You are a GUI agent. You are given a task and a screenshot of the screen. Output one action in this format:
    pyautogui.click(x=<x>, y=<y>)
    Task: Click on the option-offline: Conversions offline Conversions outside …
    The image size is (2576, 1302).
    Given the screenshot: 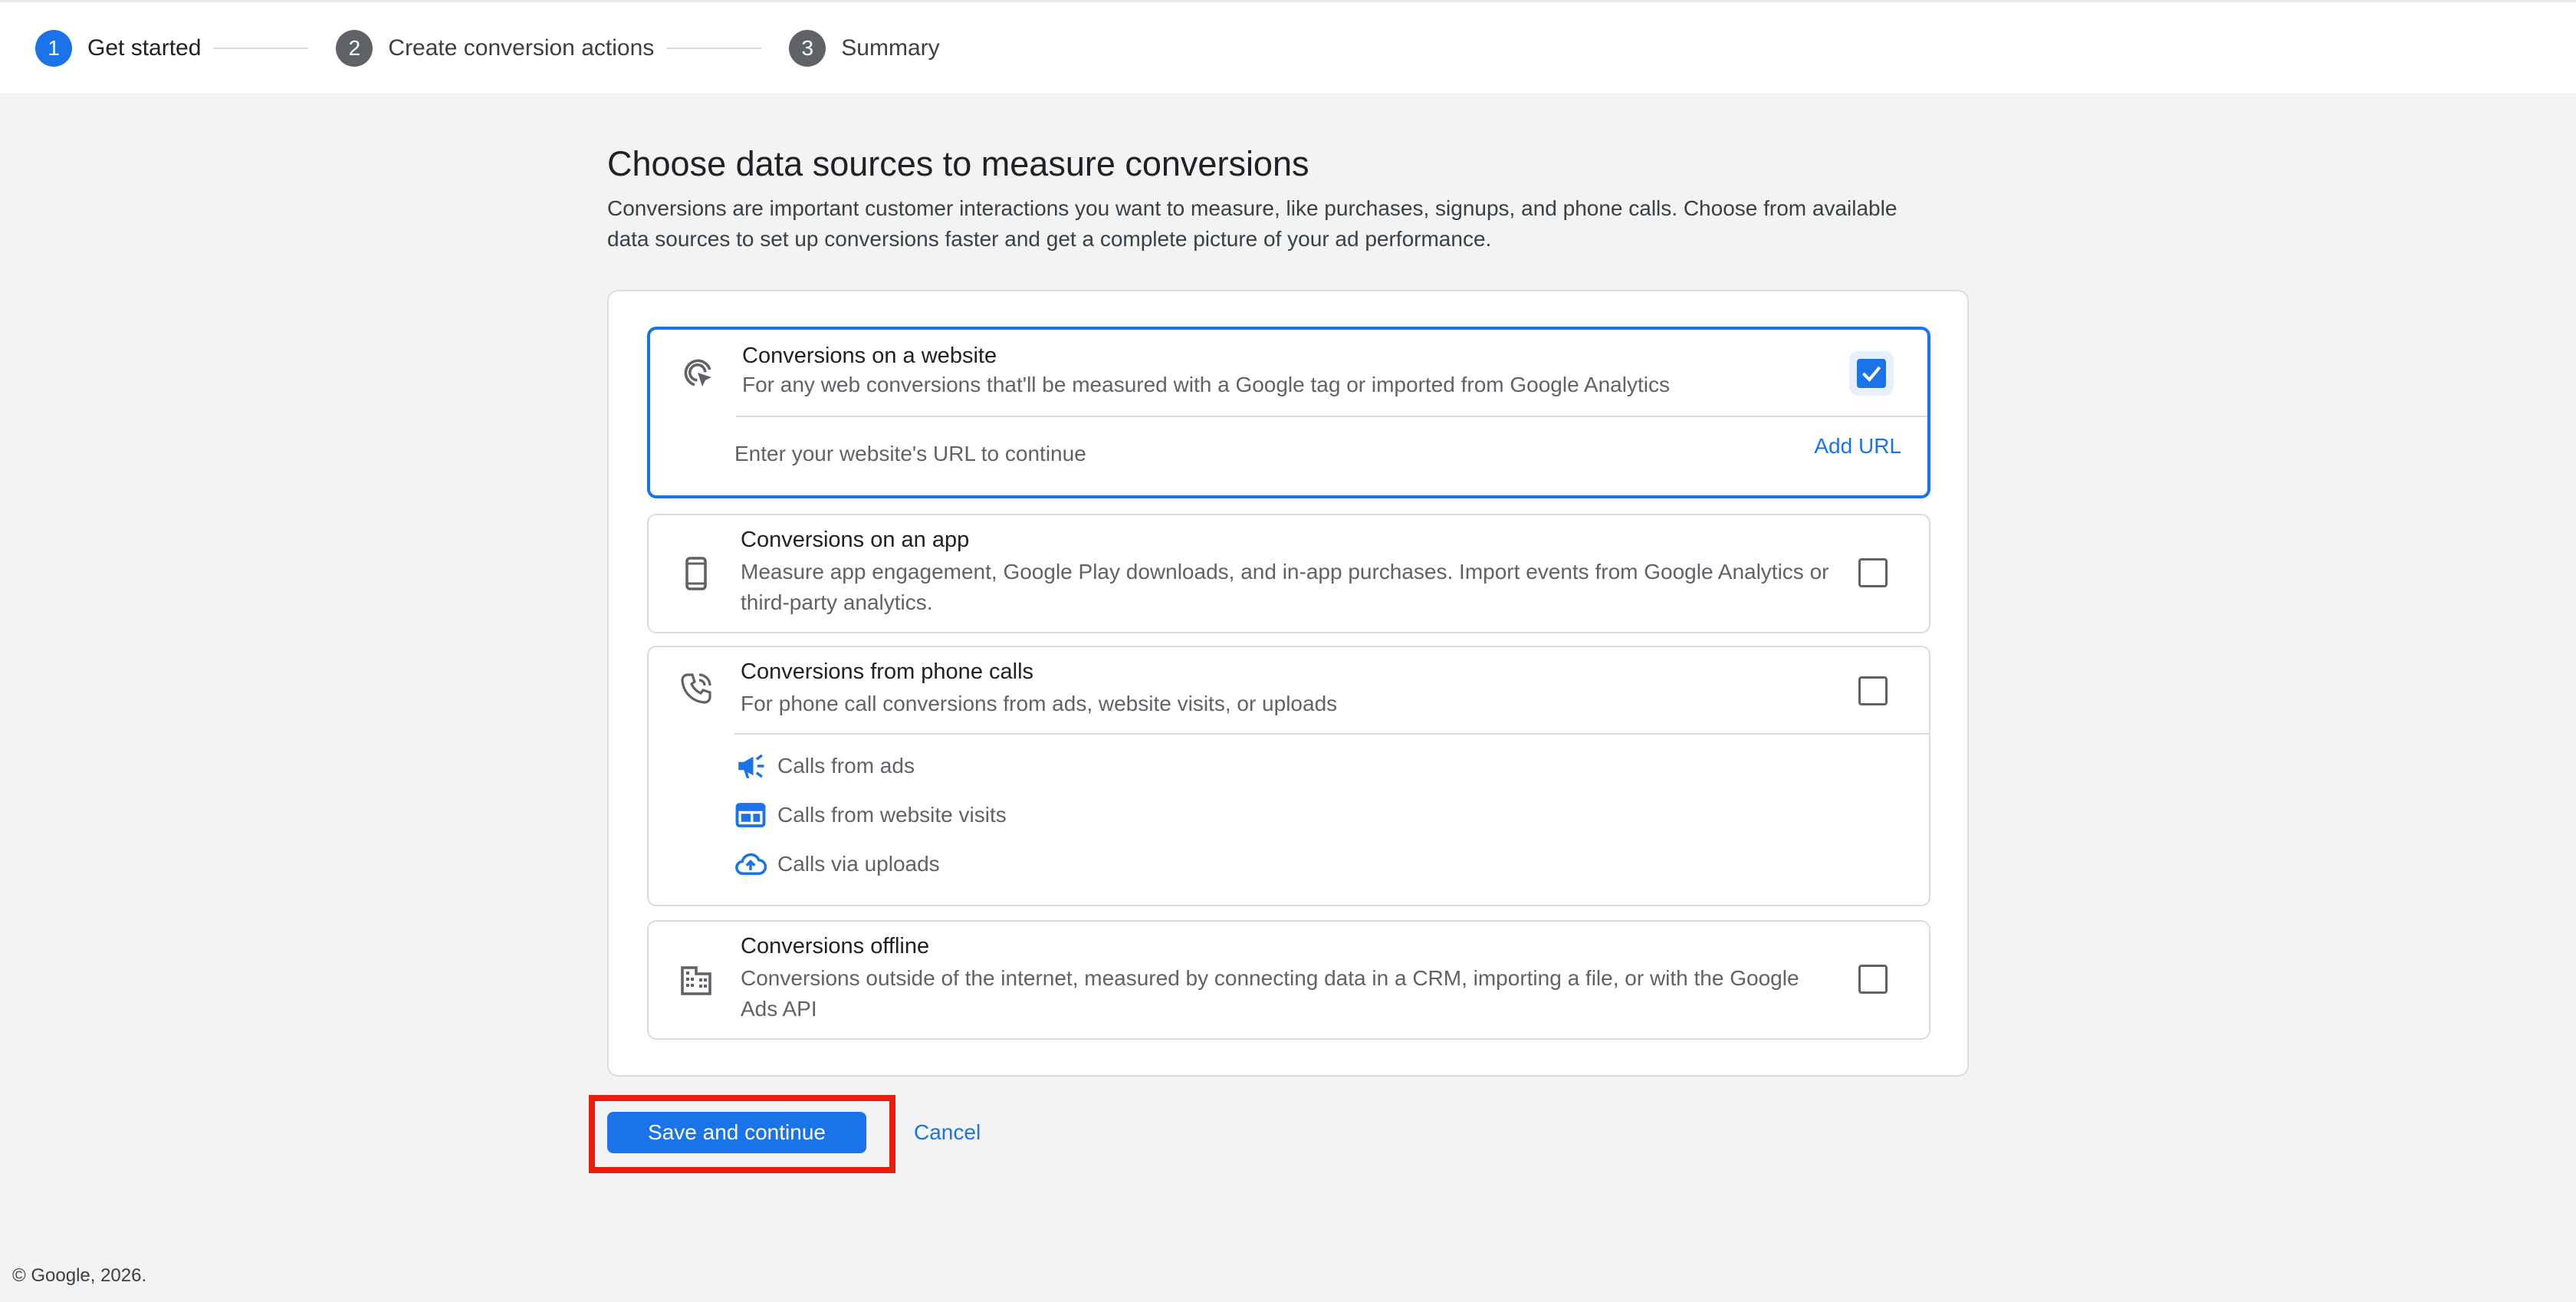 What is the action you would take?
    pyautogui.click(x=1288, y=980)
    